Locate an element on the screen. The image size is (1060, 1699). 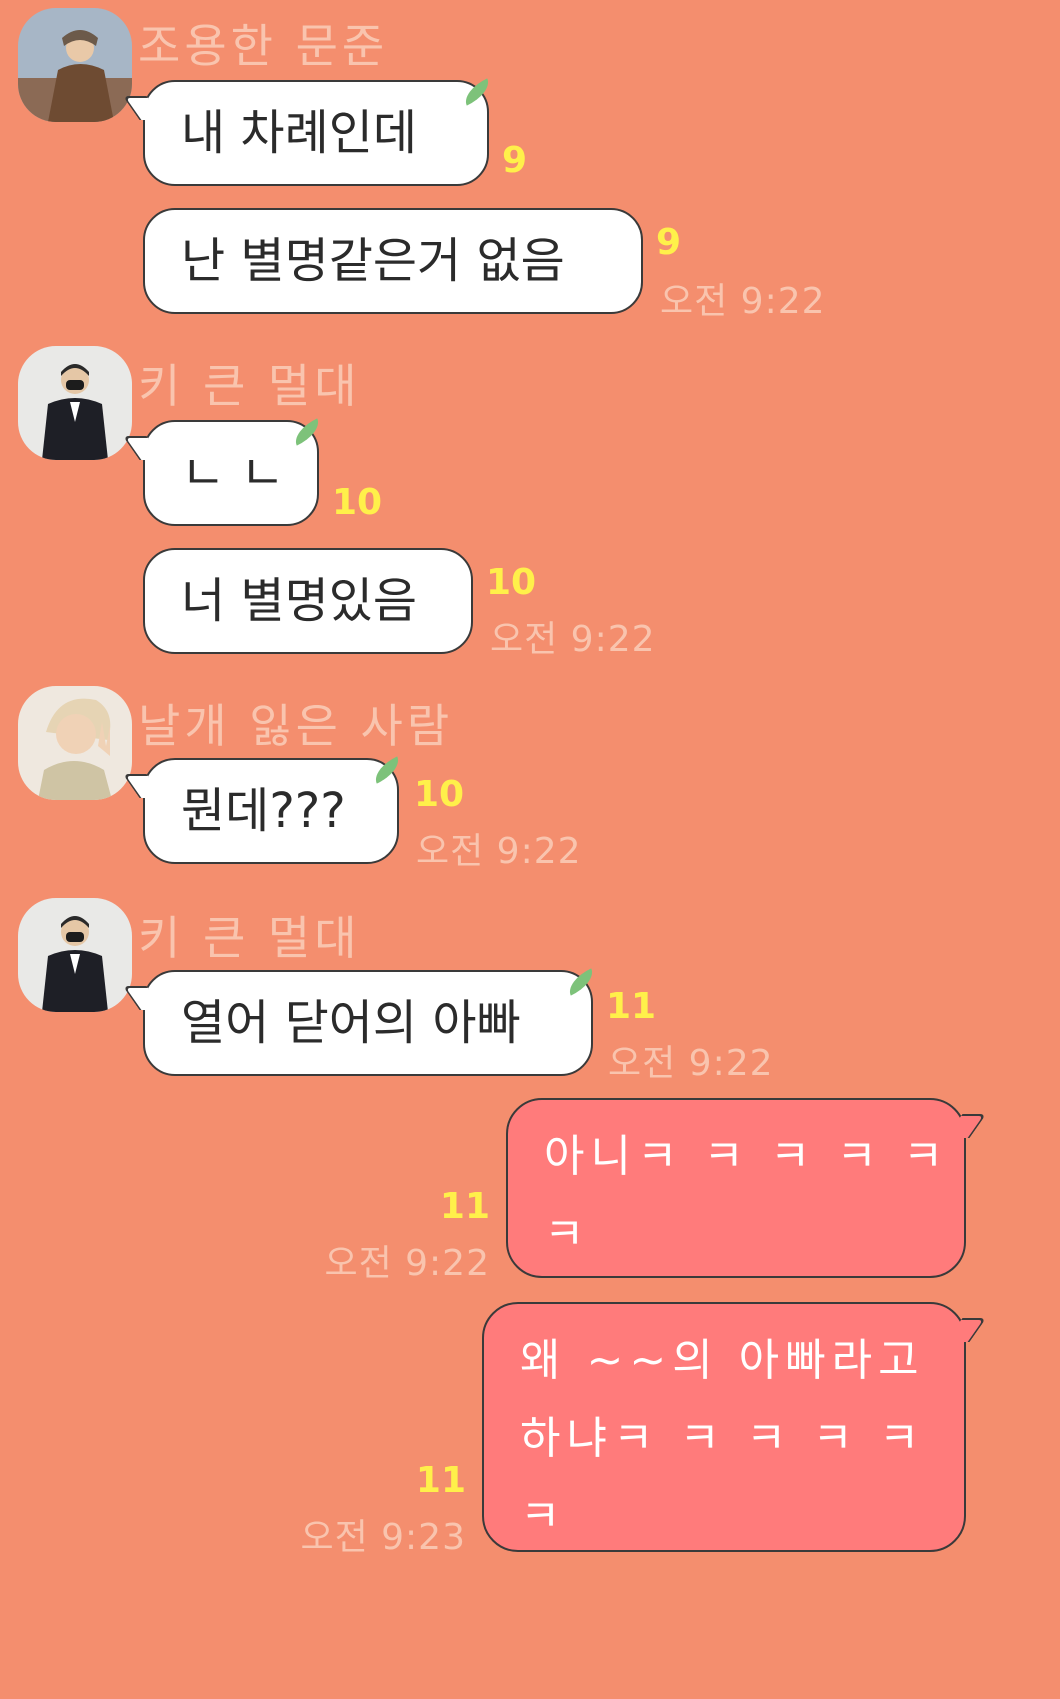
message-bubble: 너 별명있음 is located at coordinates (308, 601).